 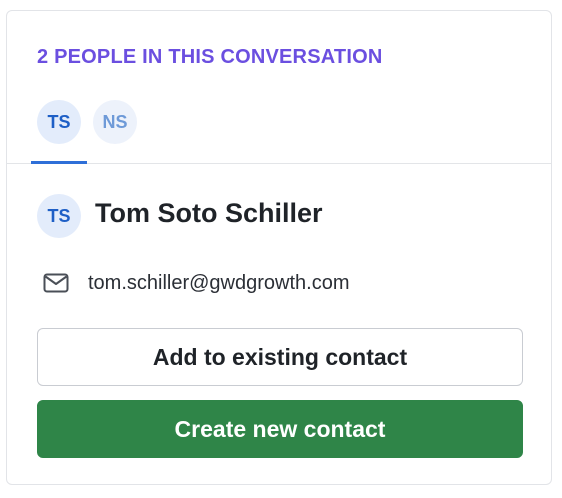 What do you see at coordinates (56, 283) in the screenshot?
I see `mail-icon` at bounding box center [56, 283].